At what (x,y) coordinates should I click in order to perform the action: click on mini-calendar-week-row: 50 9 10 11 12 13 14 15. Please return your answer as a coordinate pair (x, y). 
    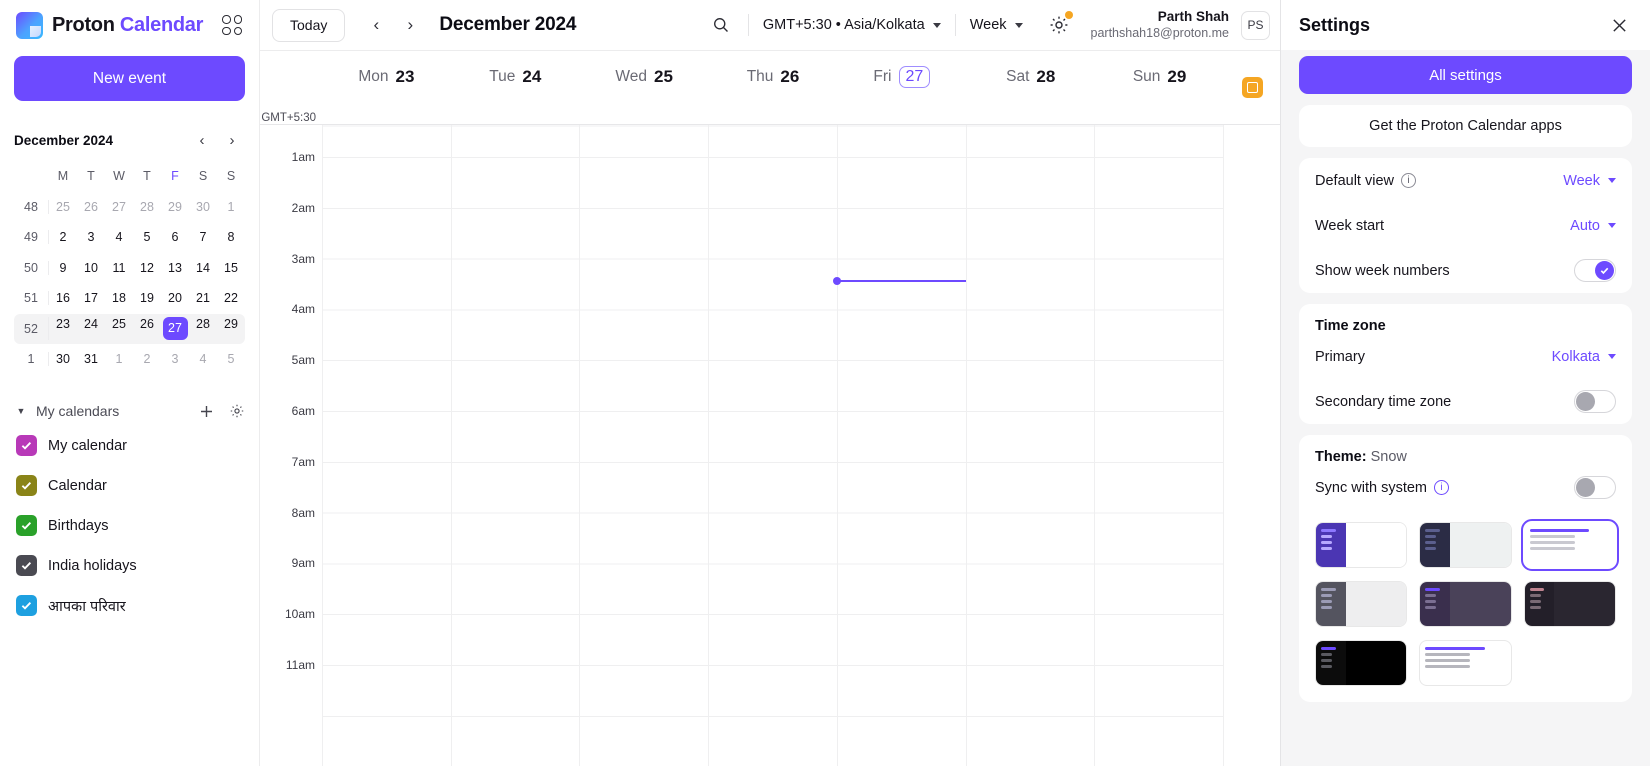
    Looking at the image, I should click on (129, 268).